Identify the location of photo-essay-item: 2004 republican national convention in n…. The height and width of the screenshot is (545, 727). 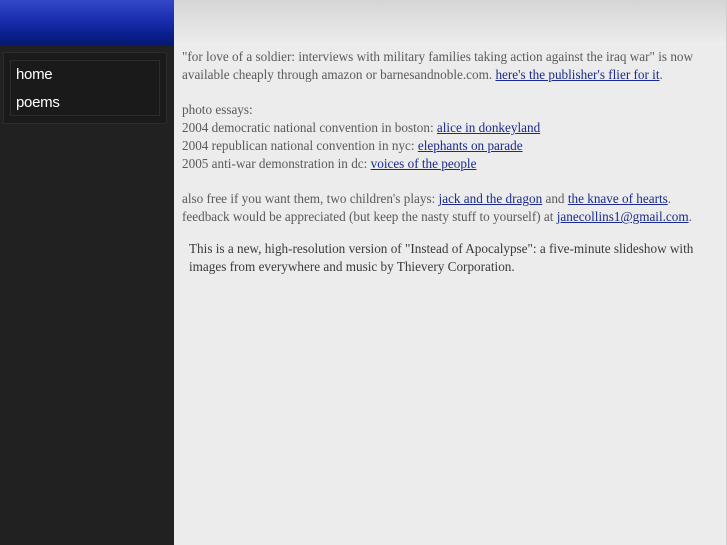
(452, 146).